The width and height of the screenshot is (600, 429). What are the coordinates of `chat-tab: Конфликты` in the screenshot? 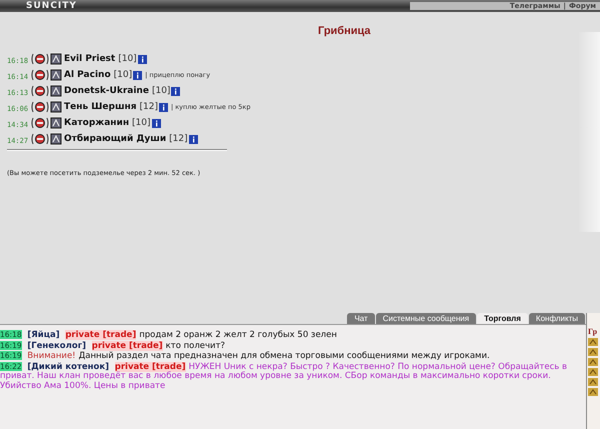 It's located at (556, 318).